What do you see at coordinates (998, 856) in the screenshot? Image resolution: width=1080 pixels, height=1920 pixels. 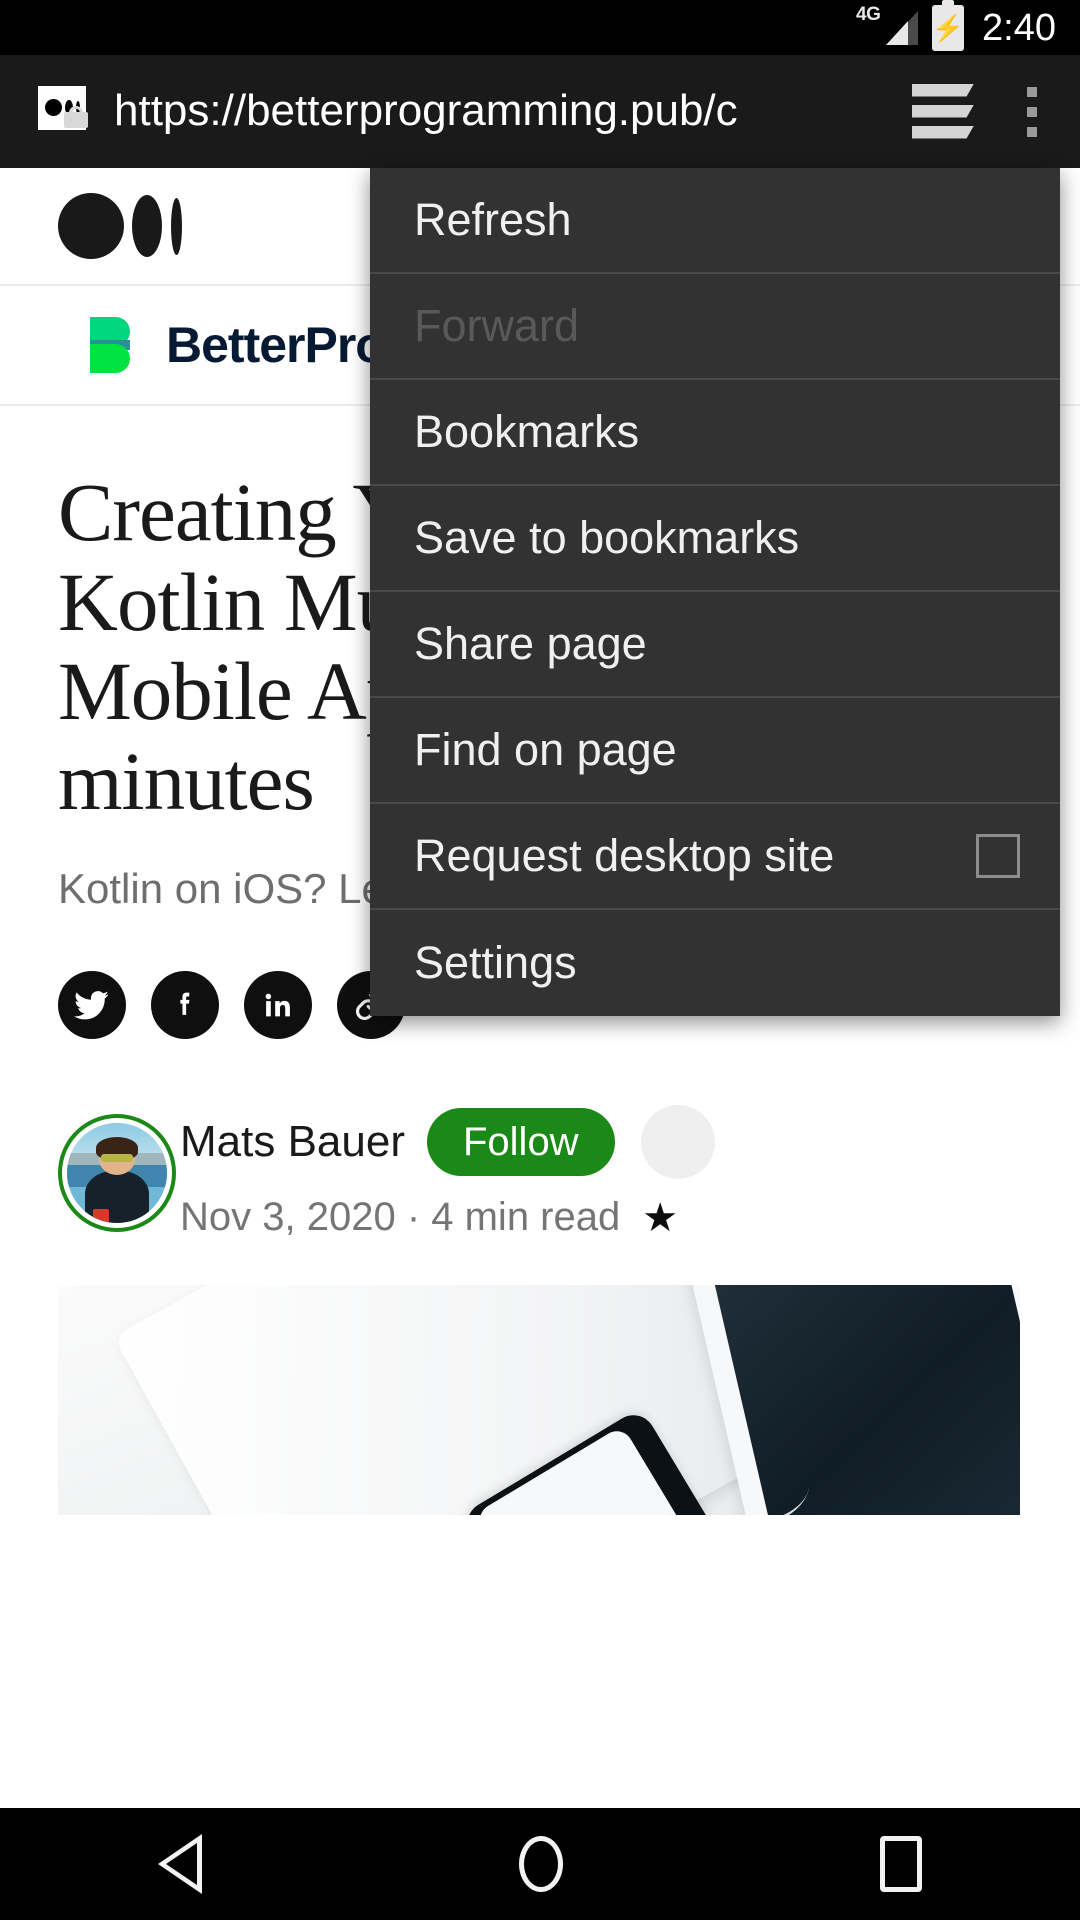 I see `request-desktop-site-checkbox` at bounding box center [998, 856].